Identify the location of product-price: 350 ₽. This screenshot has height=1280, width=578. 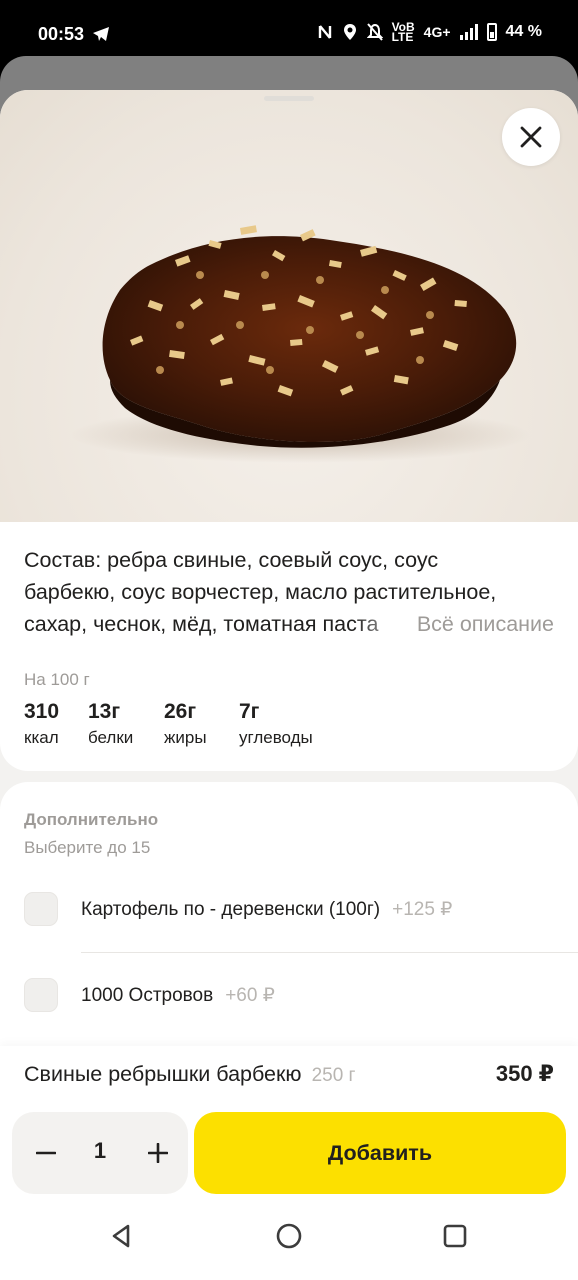
(524, 1073).